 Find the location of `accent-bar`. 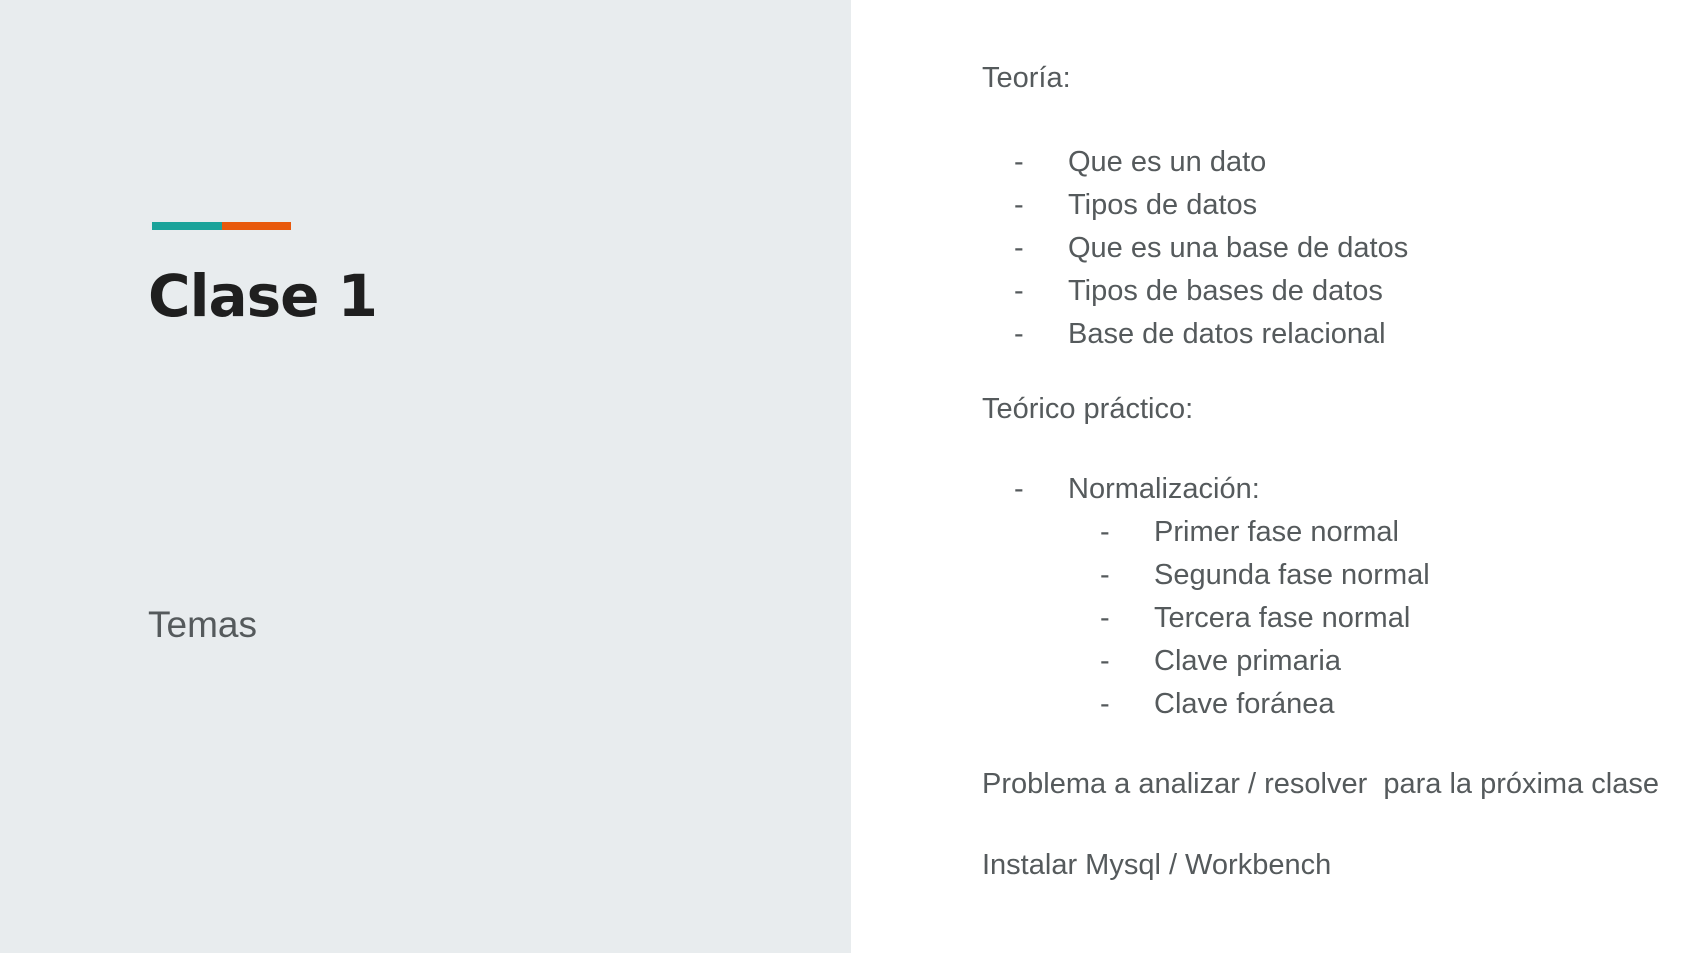

accent-bar is located at coordinates (221, 226).